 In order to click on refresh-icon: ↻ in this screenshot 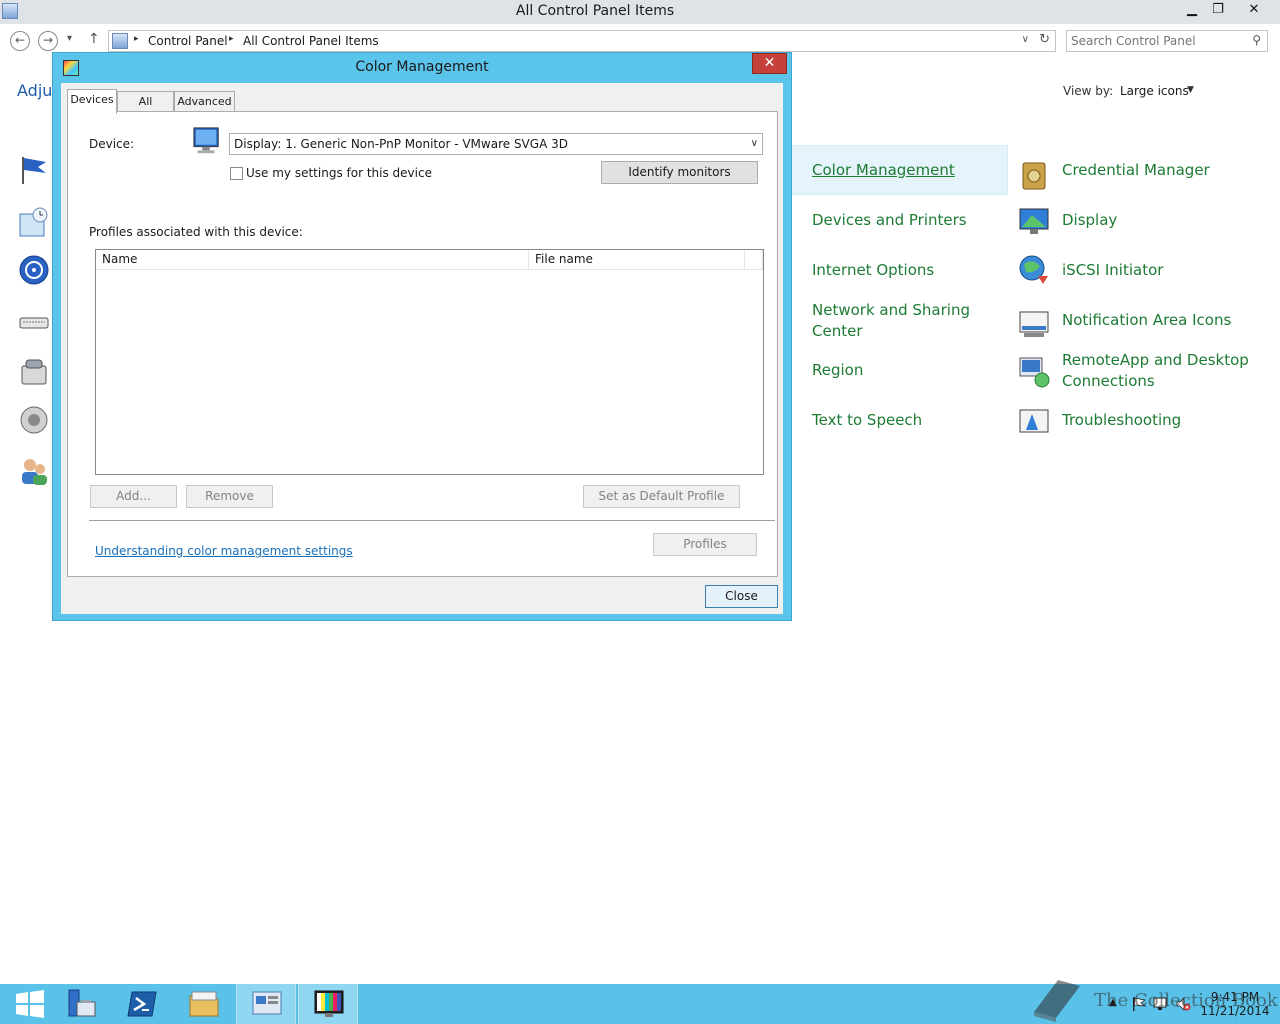, I will do `click(1044, 39)`.